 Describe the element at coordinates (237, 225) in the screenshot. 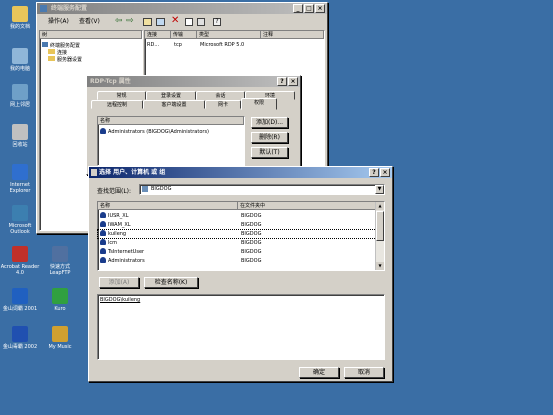

I see `user-row: IWAM_XL BIGDOG` at that location.